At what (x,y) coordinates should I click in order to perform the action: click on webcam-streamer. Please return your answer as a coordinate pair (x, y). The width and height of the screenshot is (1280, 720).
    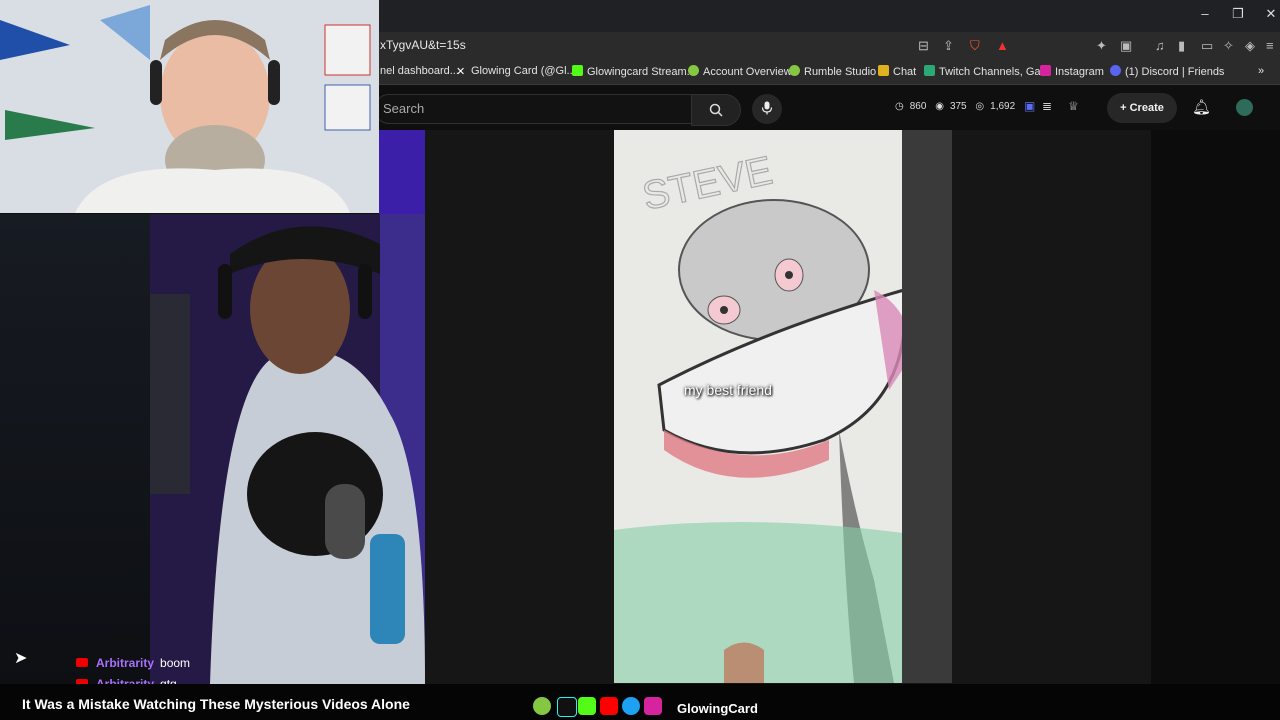
    Looking at the image, I should click on (287, 449).